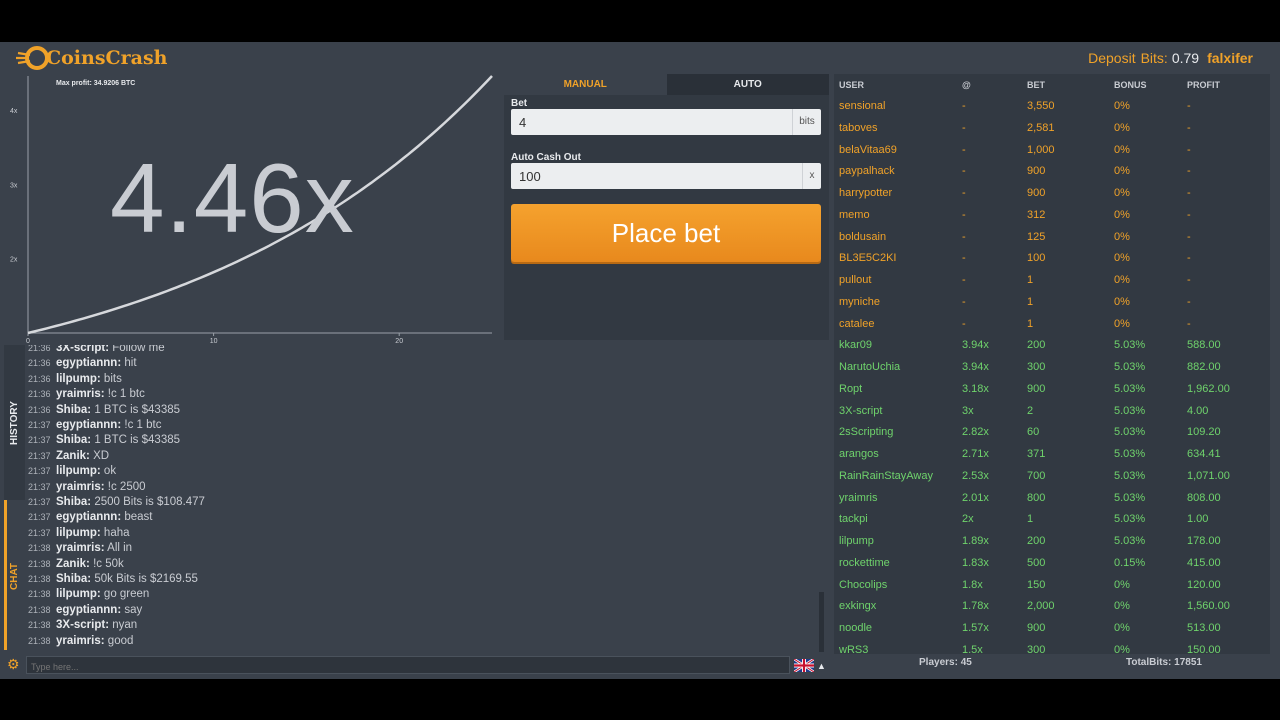 The width and height of the screenshot is (1280, 720). Describe the element at coordinates (1189, 236) in the screenshot. I see `player-profit: -` at that location.